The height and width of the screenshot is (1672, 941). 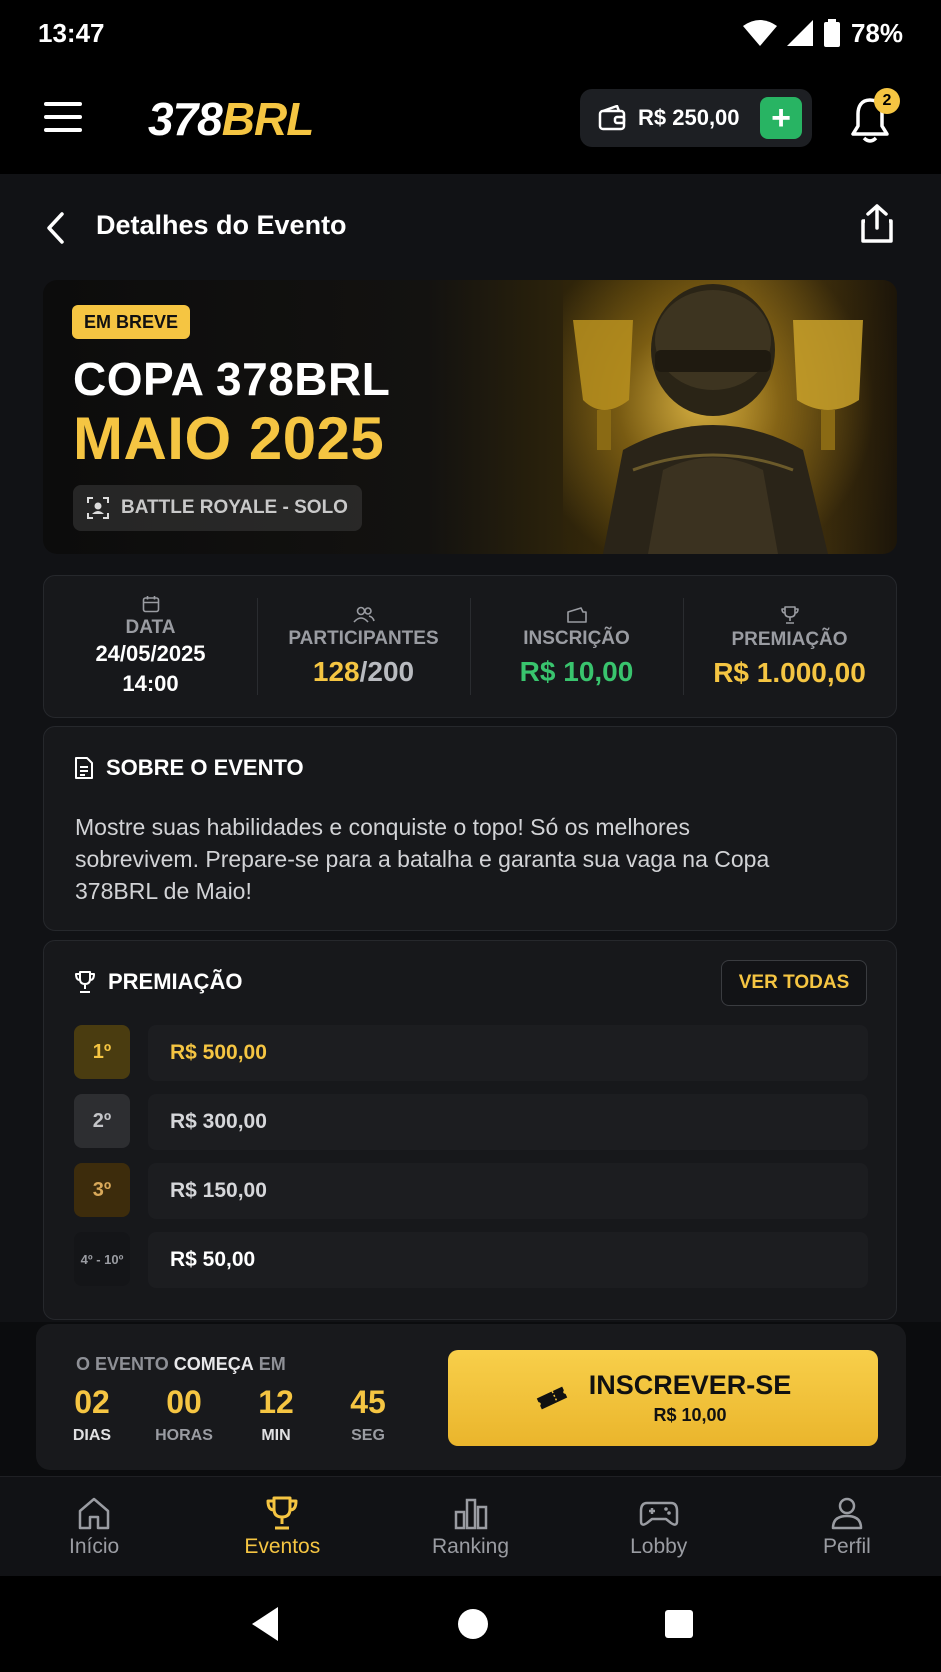 What do you see at coordinates (276, 1402) in the screenshot?
I see `minutes-value: 12` at bounding box center [276, 1402].